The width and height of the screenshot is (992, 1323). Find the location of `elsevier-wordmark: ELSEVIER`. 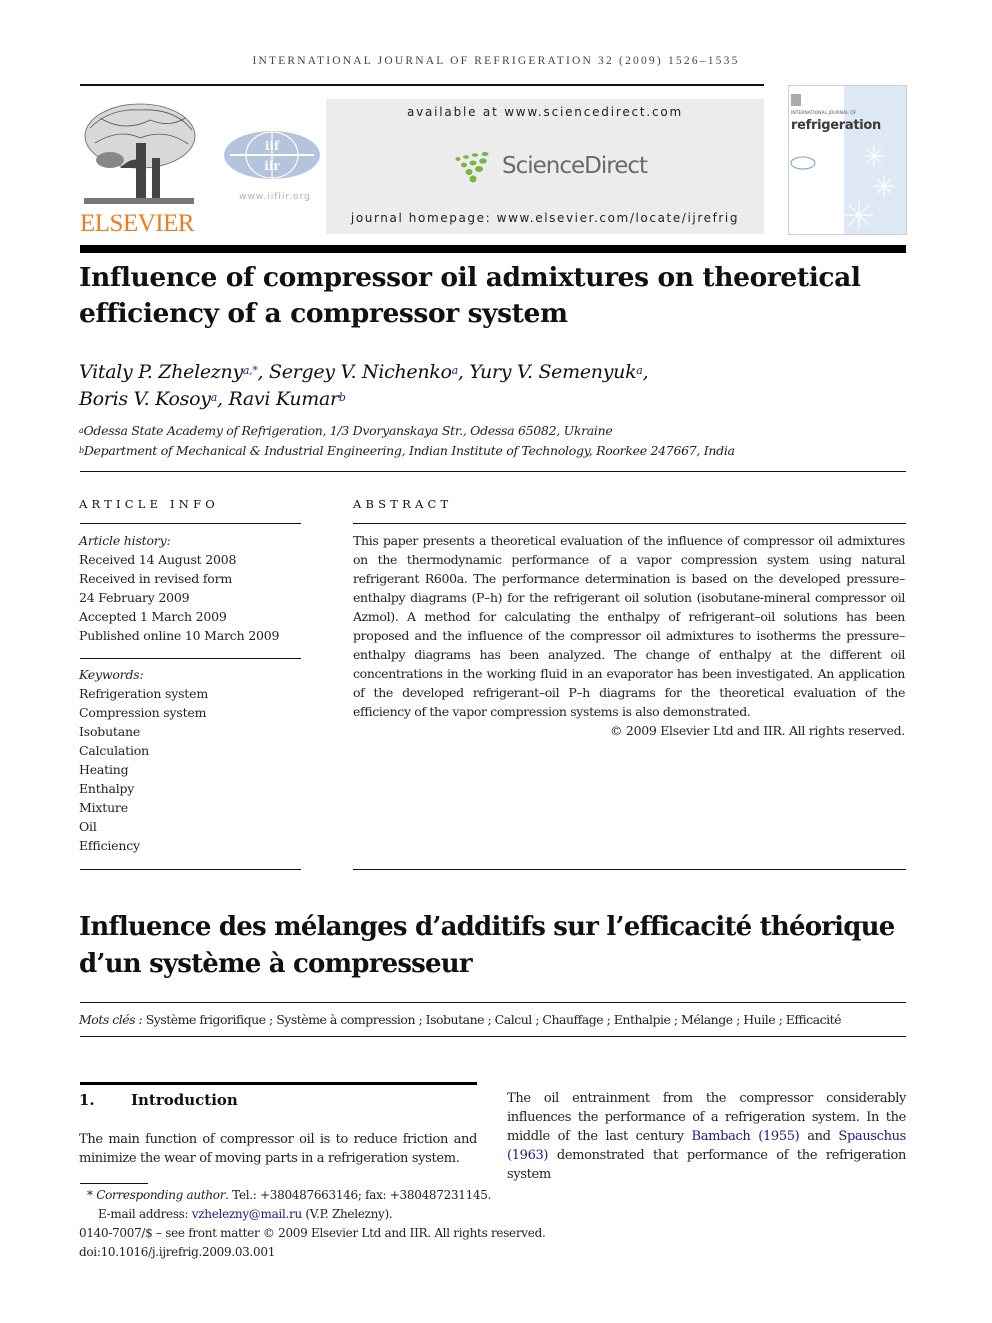

elsevier-wordmark: ELSEVIER is located at coordinates (137, 223).